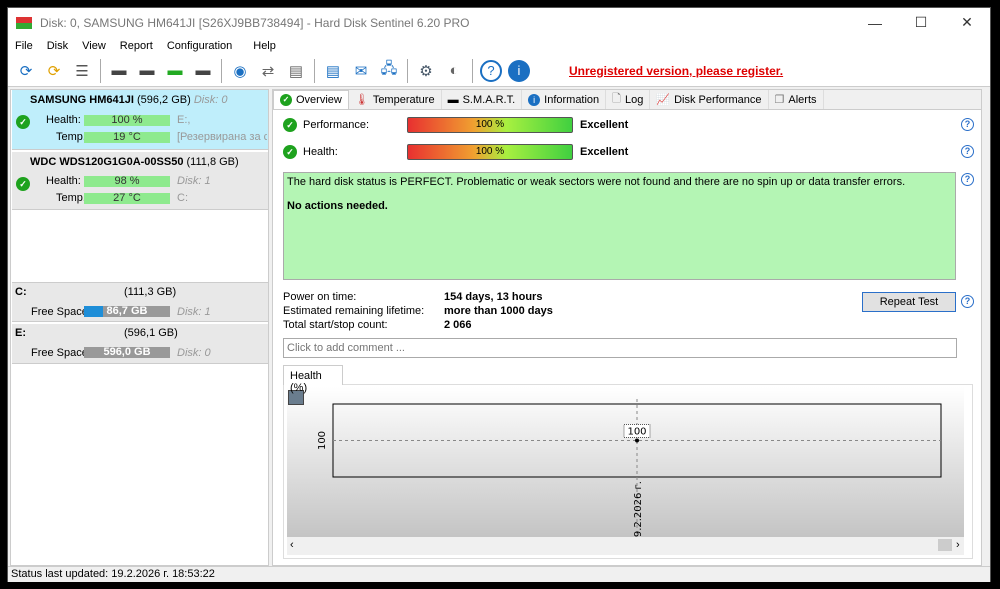  Describe the element at coordinates (335, 325) in the screenshot. I see `startstop-label: Total start/stop count:` at that location.